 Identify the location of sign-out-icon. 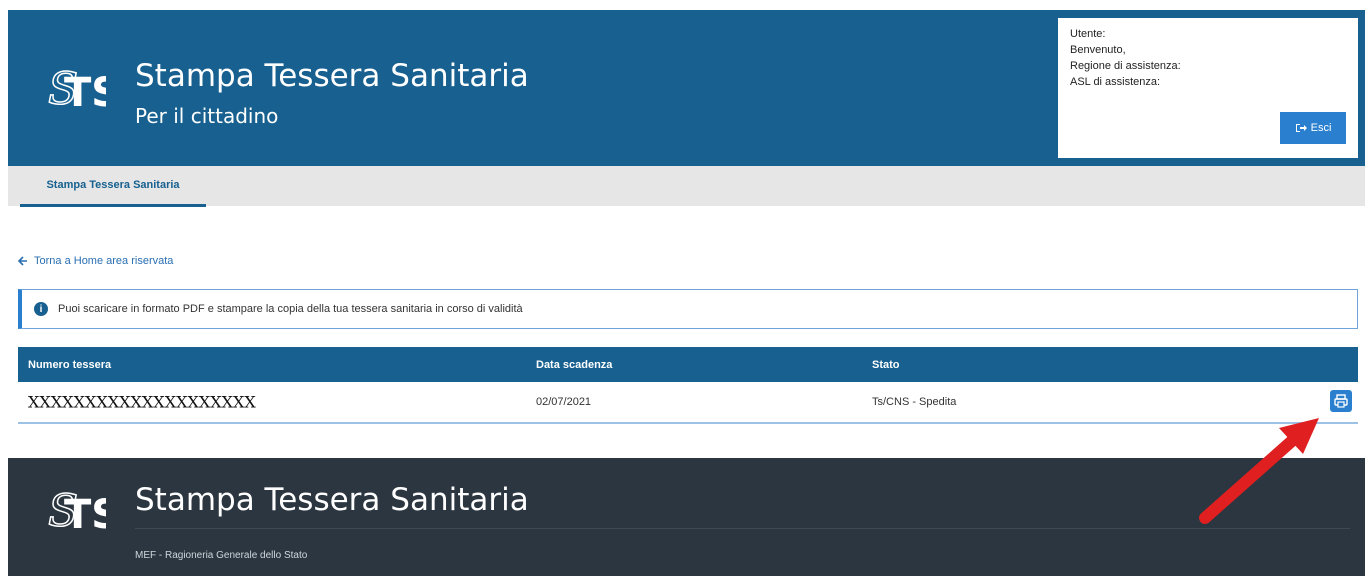
(1301, 128).